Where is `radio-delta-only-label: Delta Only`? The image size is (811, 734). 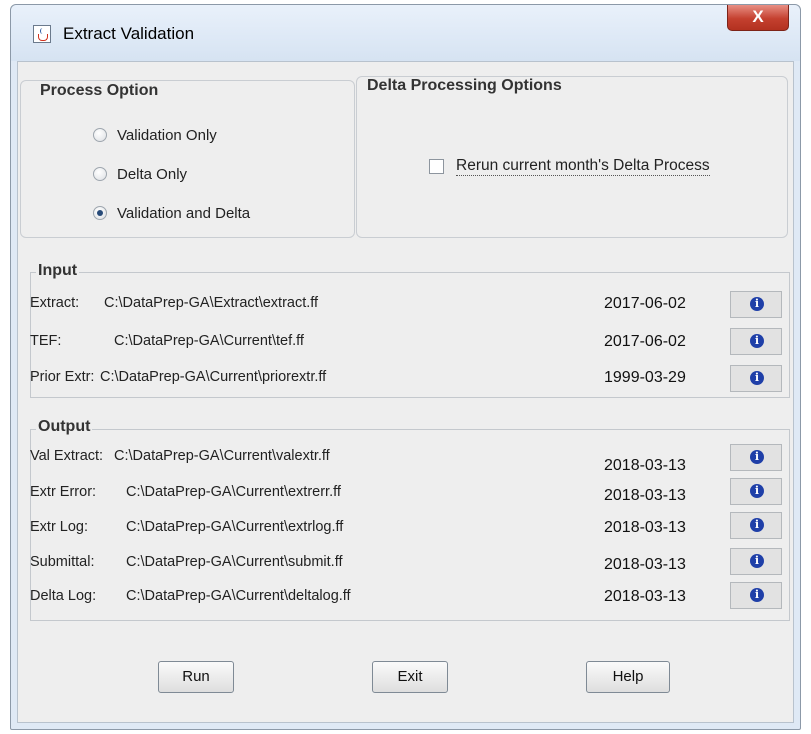
radio-delta-only-label: Delta Only is located at coordinates (152, 174).